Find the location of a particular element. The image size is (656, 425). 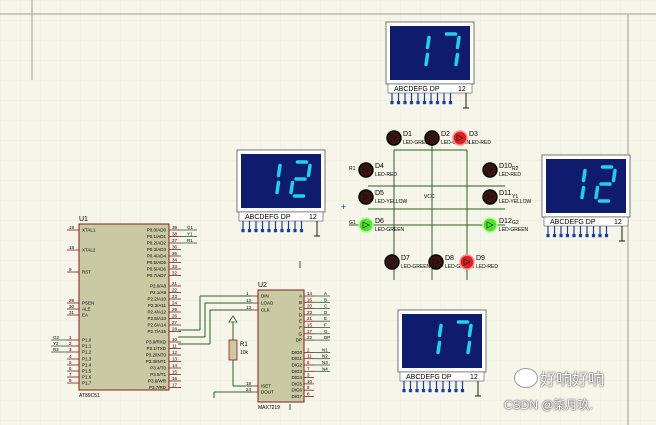

u1-pin-name: P0.4/AD4 is located at coordinates (157, 256).